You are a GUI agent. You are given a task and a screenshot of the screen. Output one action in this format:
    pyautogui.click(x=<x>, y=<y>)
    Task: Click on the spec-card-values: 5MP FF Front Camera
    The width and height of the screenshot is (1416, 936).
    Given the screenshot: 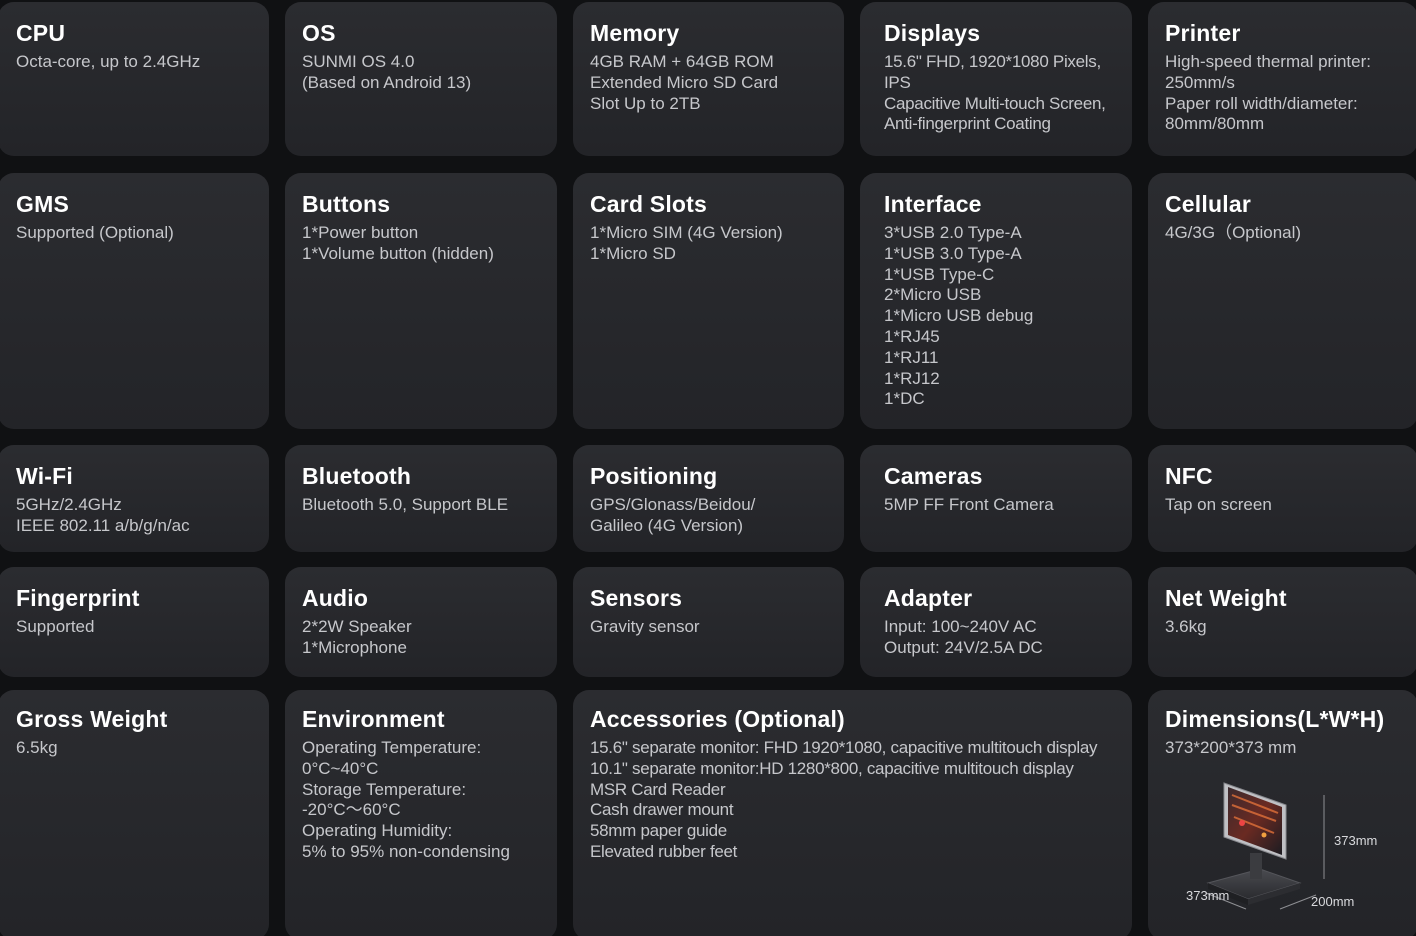 What is the action you would take?
    pyautogui.click(x=1004, y=505)
    